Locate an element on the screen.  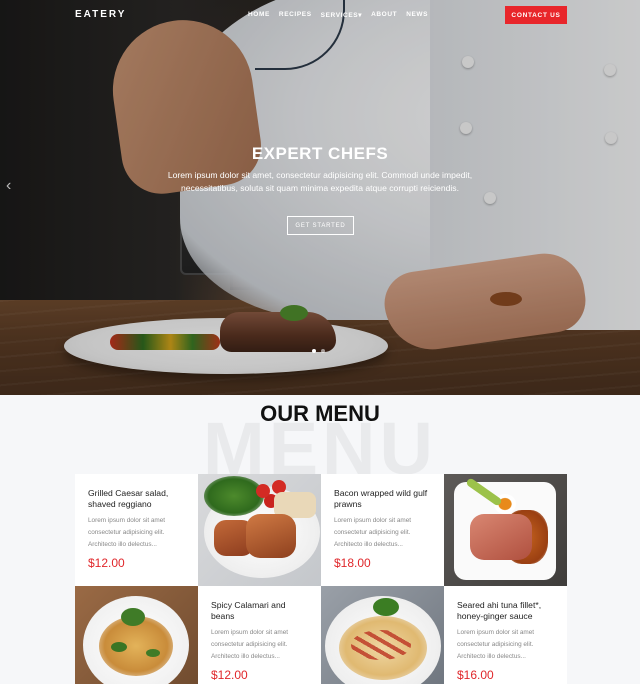
caret-down-icon: ▾ is located at coordinates (360, 15).